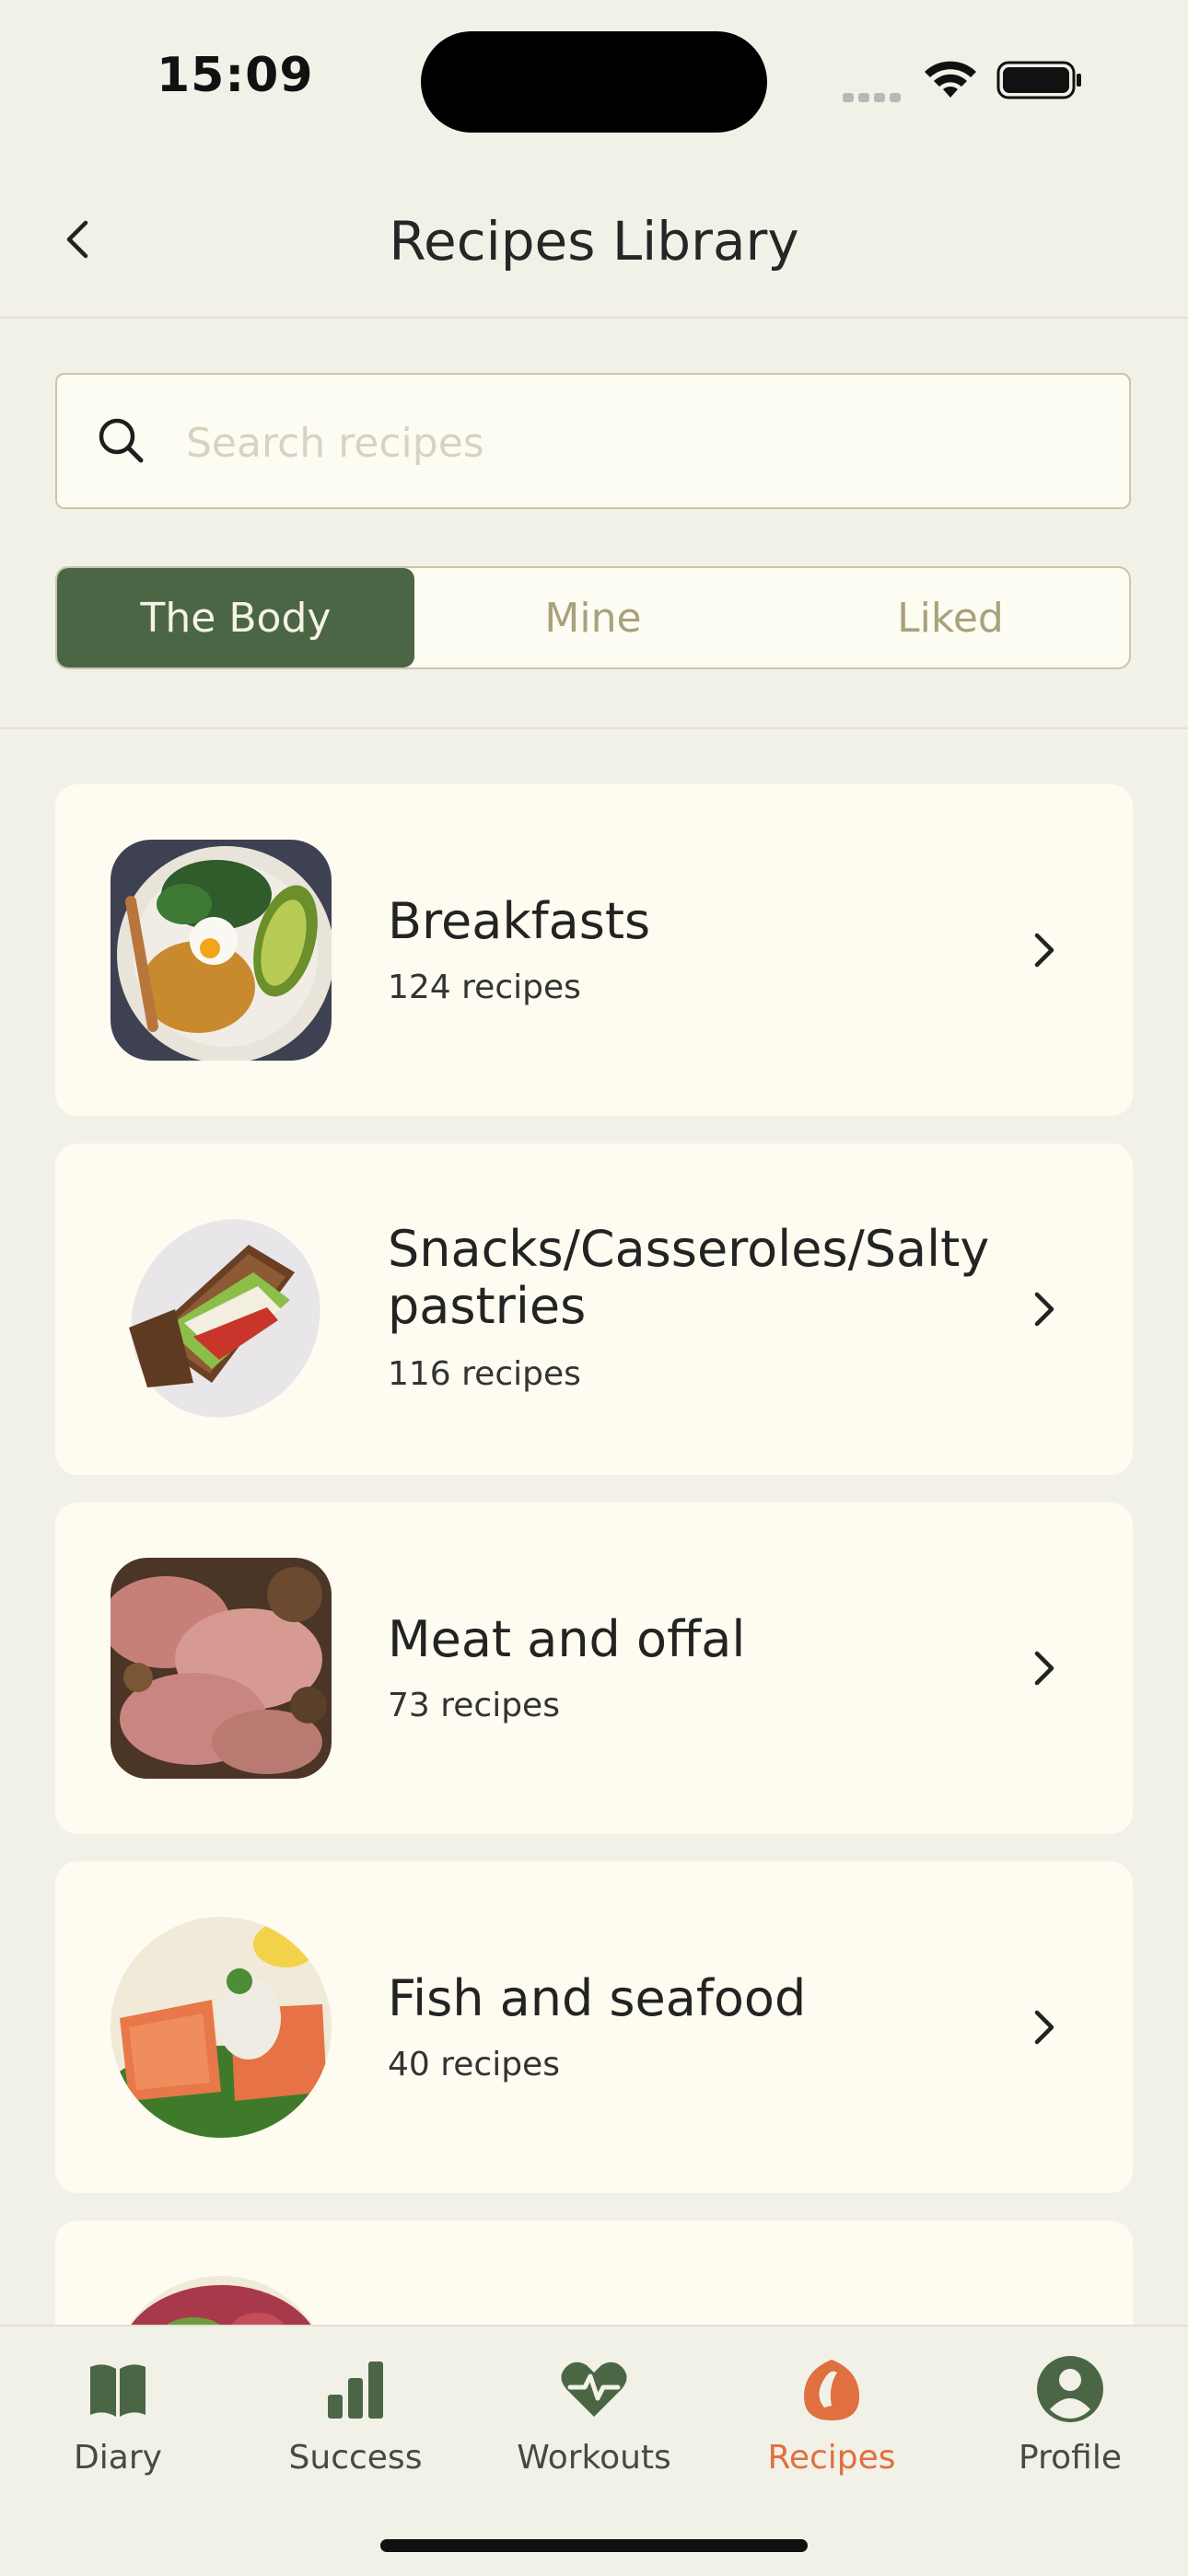 This screenshot has width=1188, height=2576. Describe the element at coordinates (117, 2418) in the screenshot. I see `tab-diary: Diary` at that location.